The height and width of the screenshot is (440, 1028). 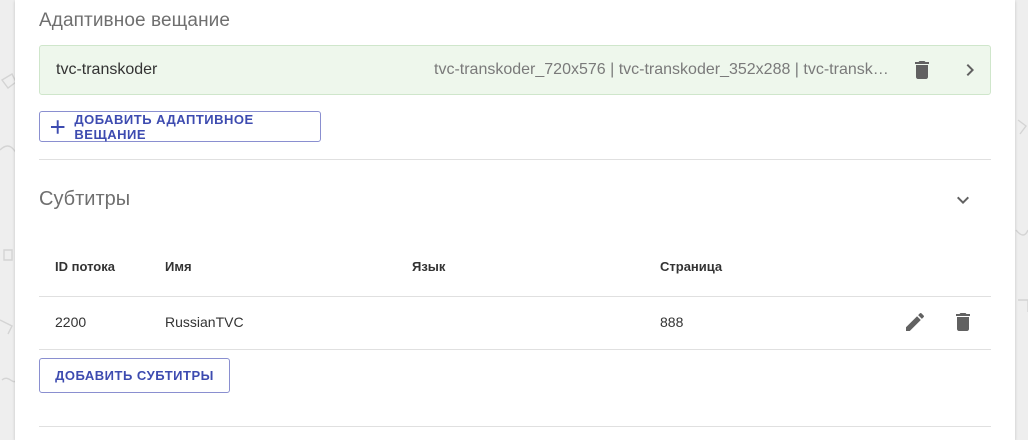 I want to click on chevron-right-icon, so click(x=970, y=70).